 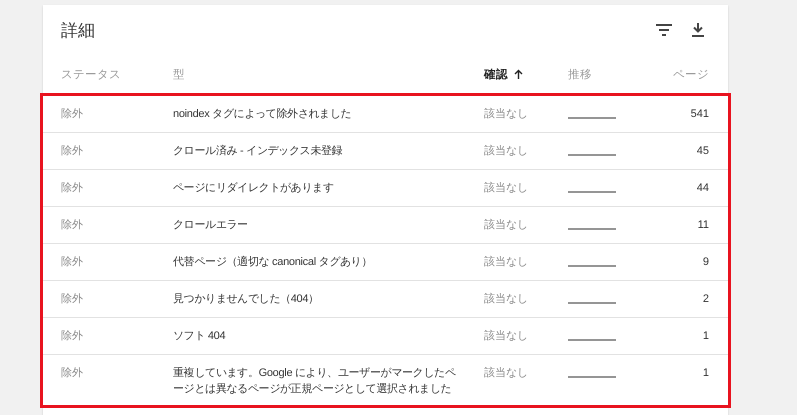 What do you see at coordinates (315, 381) in the screenshot?
I see `type-cell-text: 重複しています。Google により、ユーザーがマークしたページとは異なるページが正規ページとして選択されました` at bounding box center [315, 381].